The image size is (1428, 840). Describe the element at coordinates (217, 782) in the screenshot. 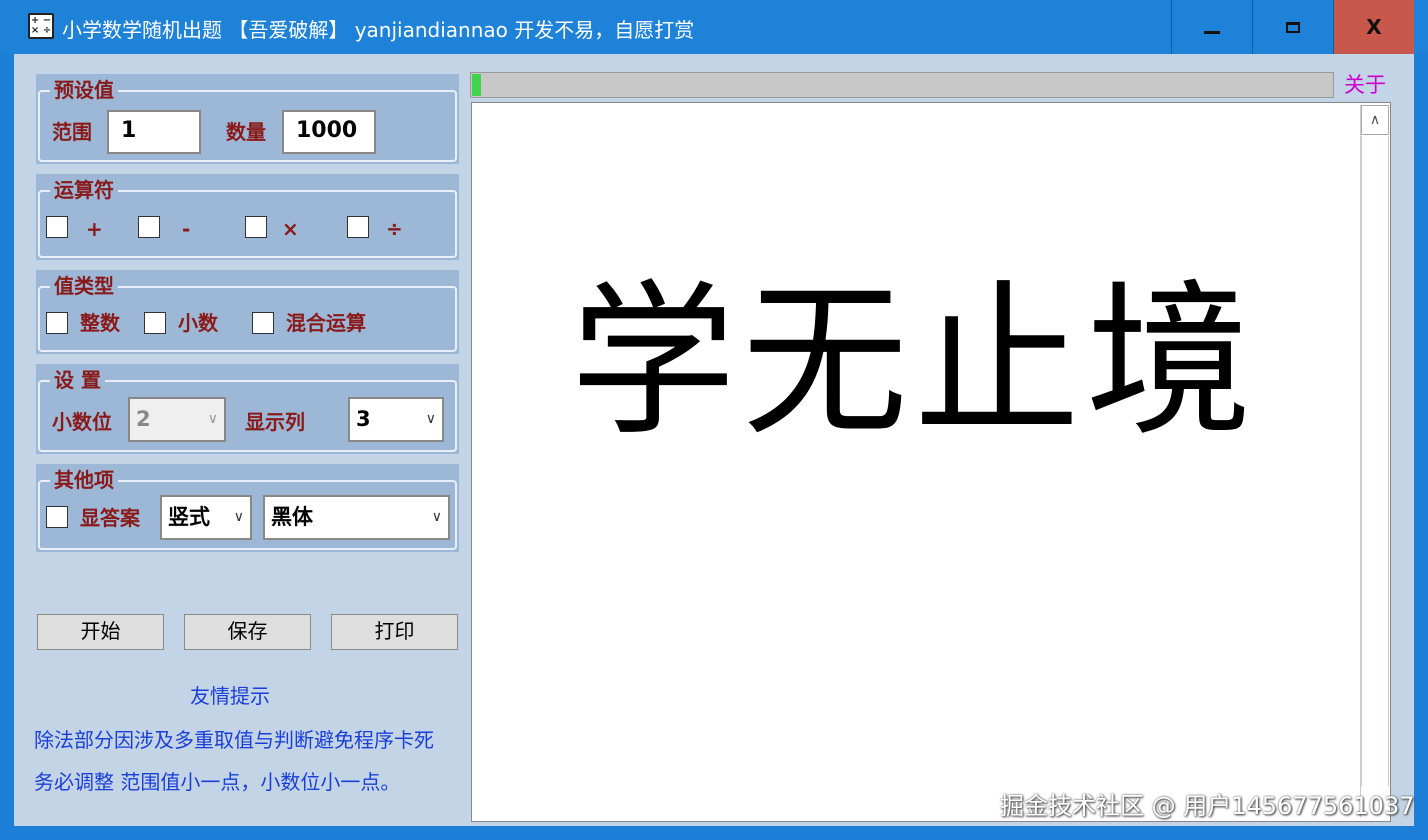

I see `tip-line-2: 务必调整 范围值小一点，小数位小一点。` at that location.